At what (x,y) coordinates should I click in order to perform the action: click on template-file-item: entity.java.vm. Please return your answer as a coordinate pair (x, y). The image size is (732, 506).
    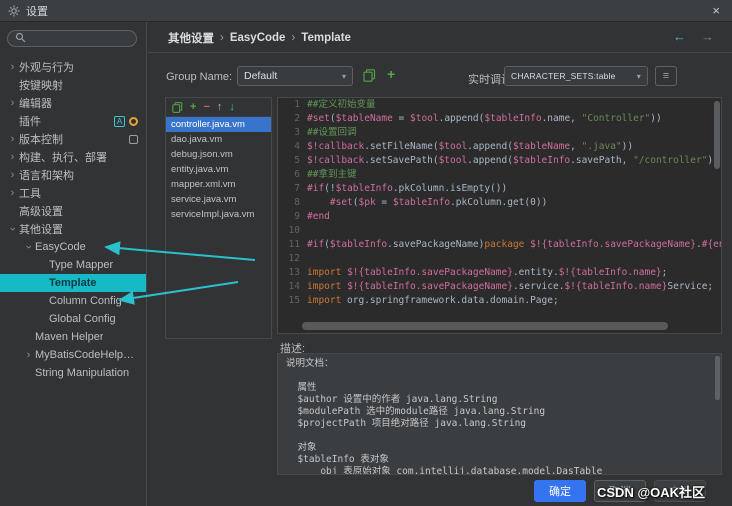
    Looking at the image, I should click on (218, 169).